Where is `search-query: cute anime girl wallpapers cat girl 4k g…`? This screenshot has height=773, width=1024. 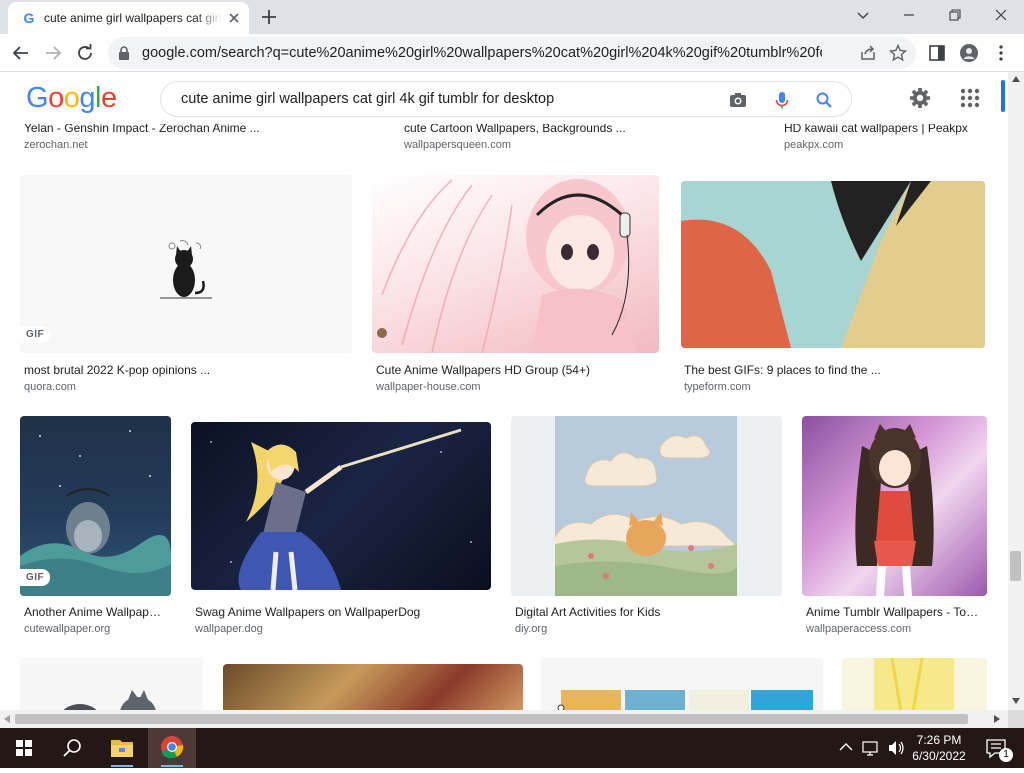 search-query: cute anime girl wallpapers cat girl 4k g… is located at coordinates (367, 99).